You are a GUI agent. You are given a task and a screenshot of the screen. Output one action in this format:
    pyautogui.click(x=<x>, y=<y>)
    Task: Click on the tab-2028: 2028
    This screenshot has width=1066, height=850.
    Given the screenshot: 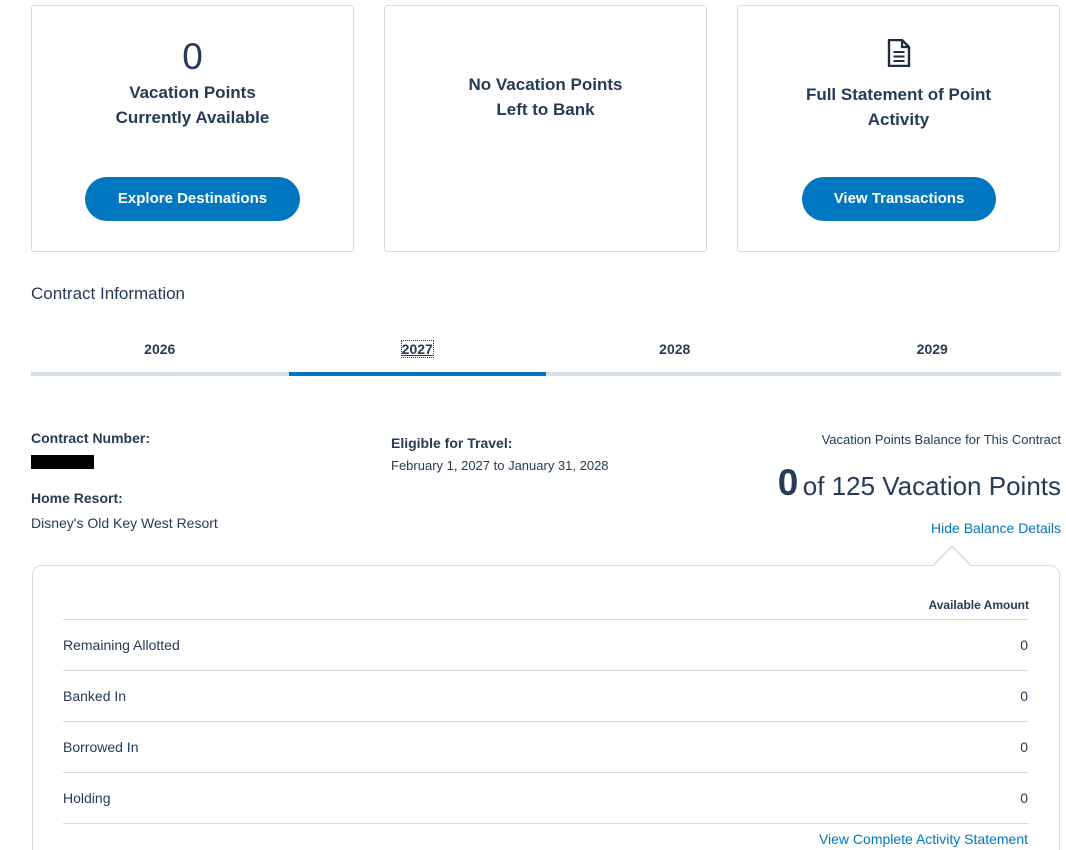 What is the action you would take?
    pyautogui.click(x=675, y=354)
    